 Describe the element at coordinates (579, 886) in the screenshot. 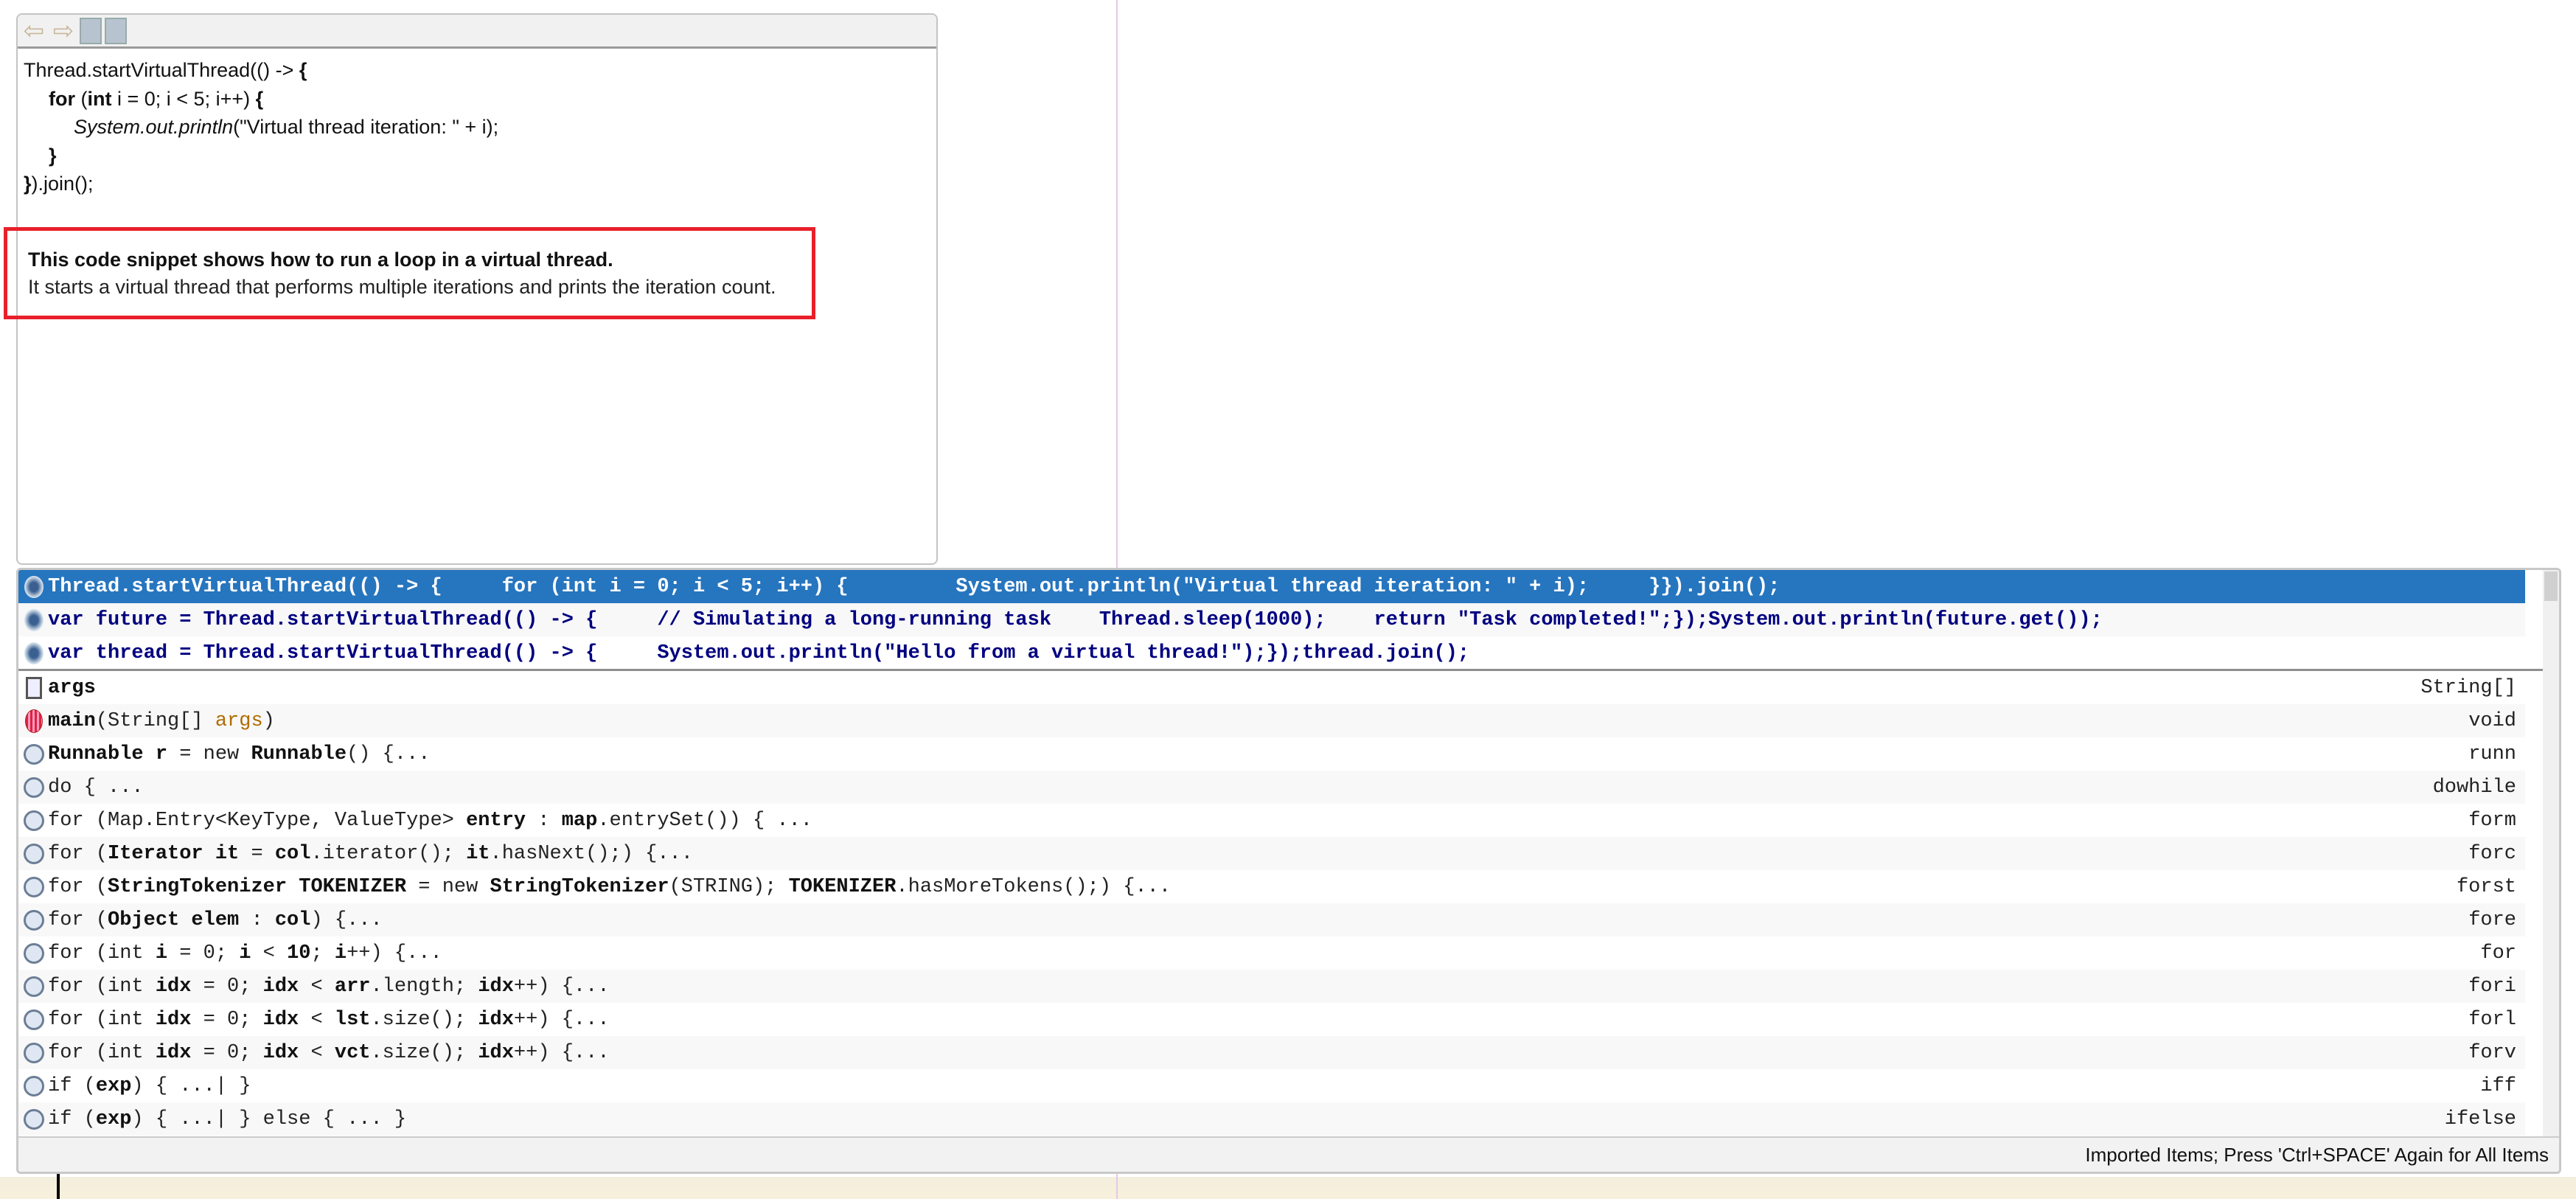

I see `text-segment: StringTokenizer` at that location.